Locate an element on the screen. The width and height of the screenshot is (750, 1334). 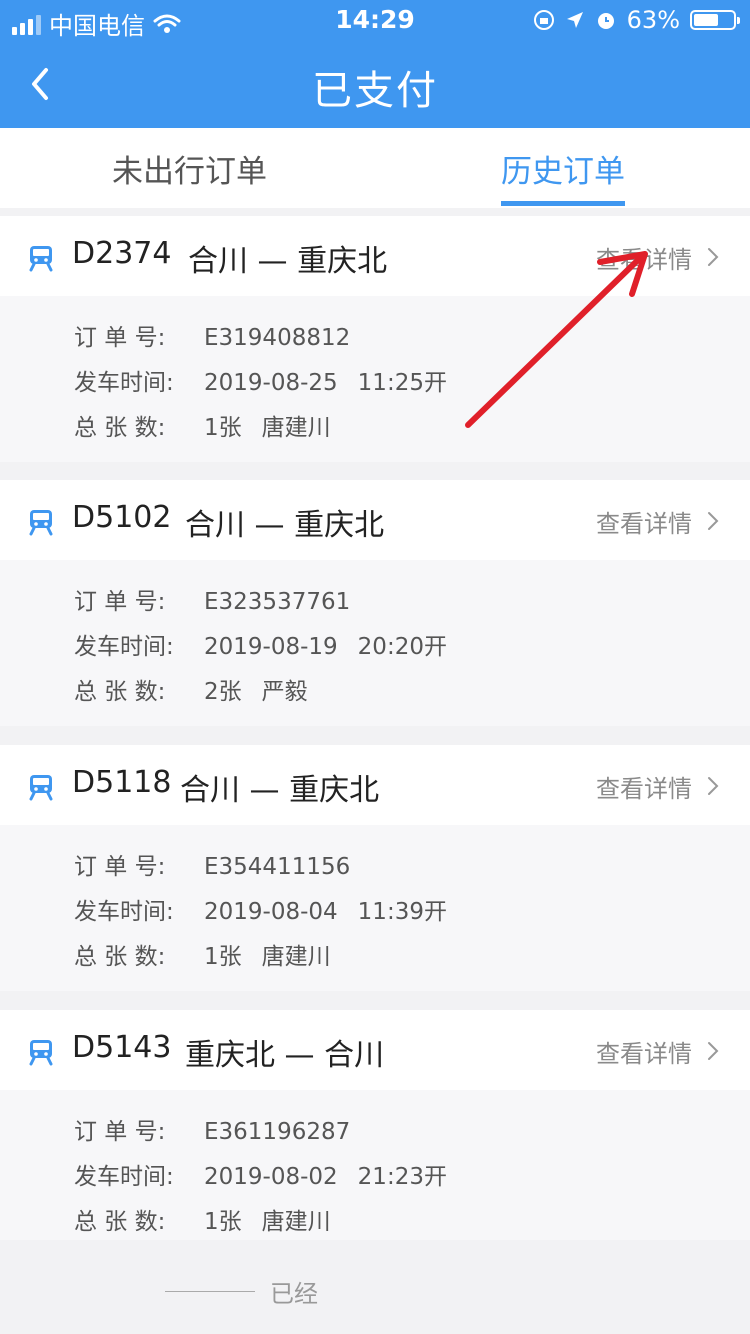
annotation-arrow is located at coordinates (556, 339).